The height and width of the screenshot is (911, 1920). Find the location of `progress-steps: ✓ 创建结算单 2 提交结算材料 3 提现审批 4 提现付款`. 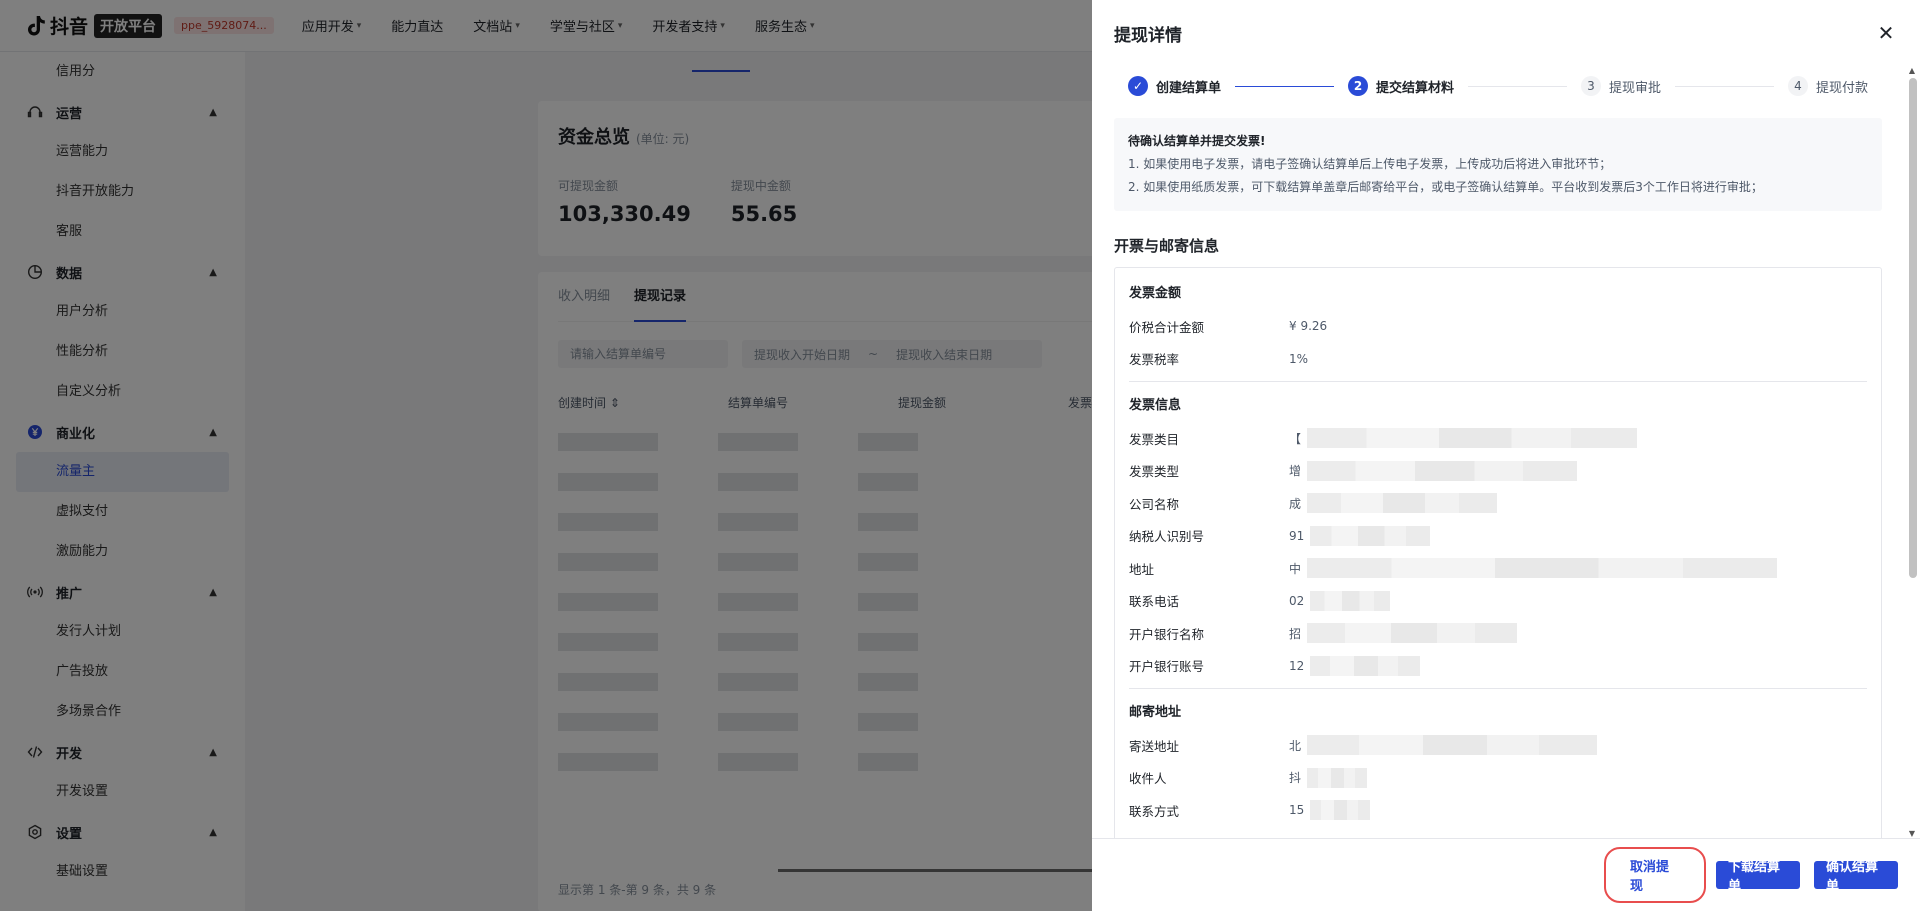

progress-steps: ✓ 创建结算单 2 提交结算材料 3 提现审批 4 提现付款 is located at coordinates (1498, 86).